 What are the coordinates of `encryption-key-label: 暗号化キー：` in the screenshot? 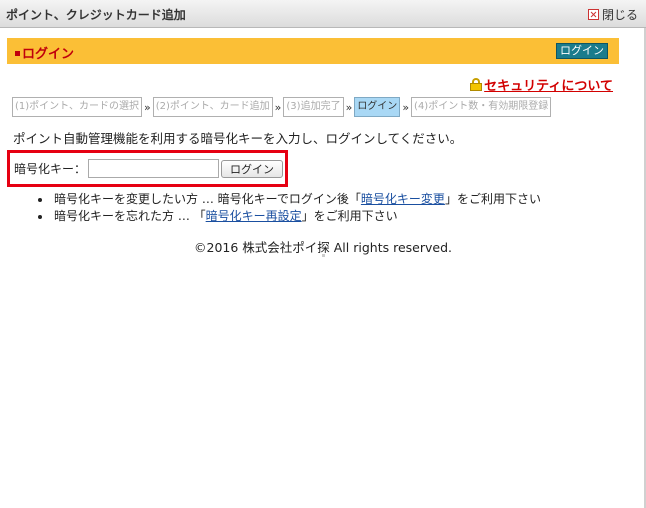 It's located at (50, 169).